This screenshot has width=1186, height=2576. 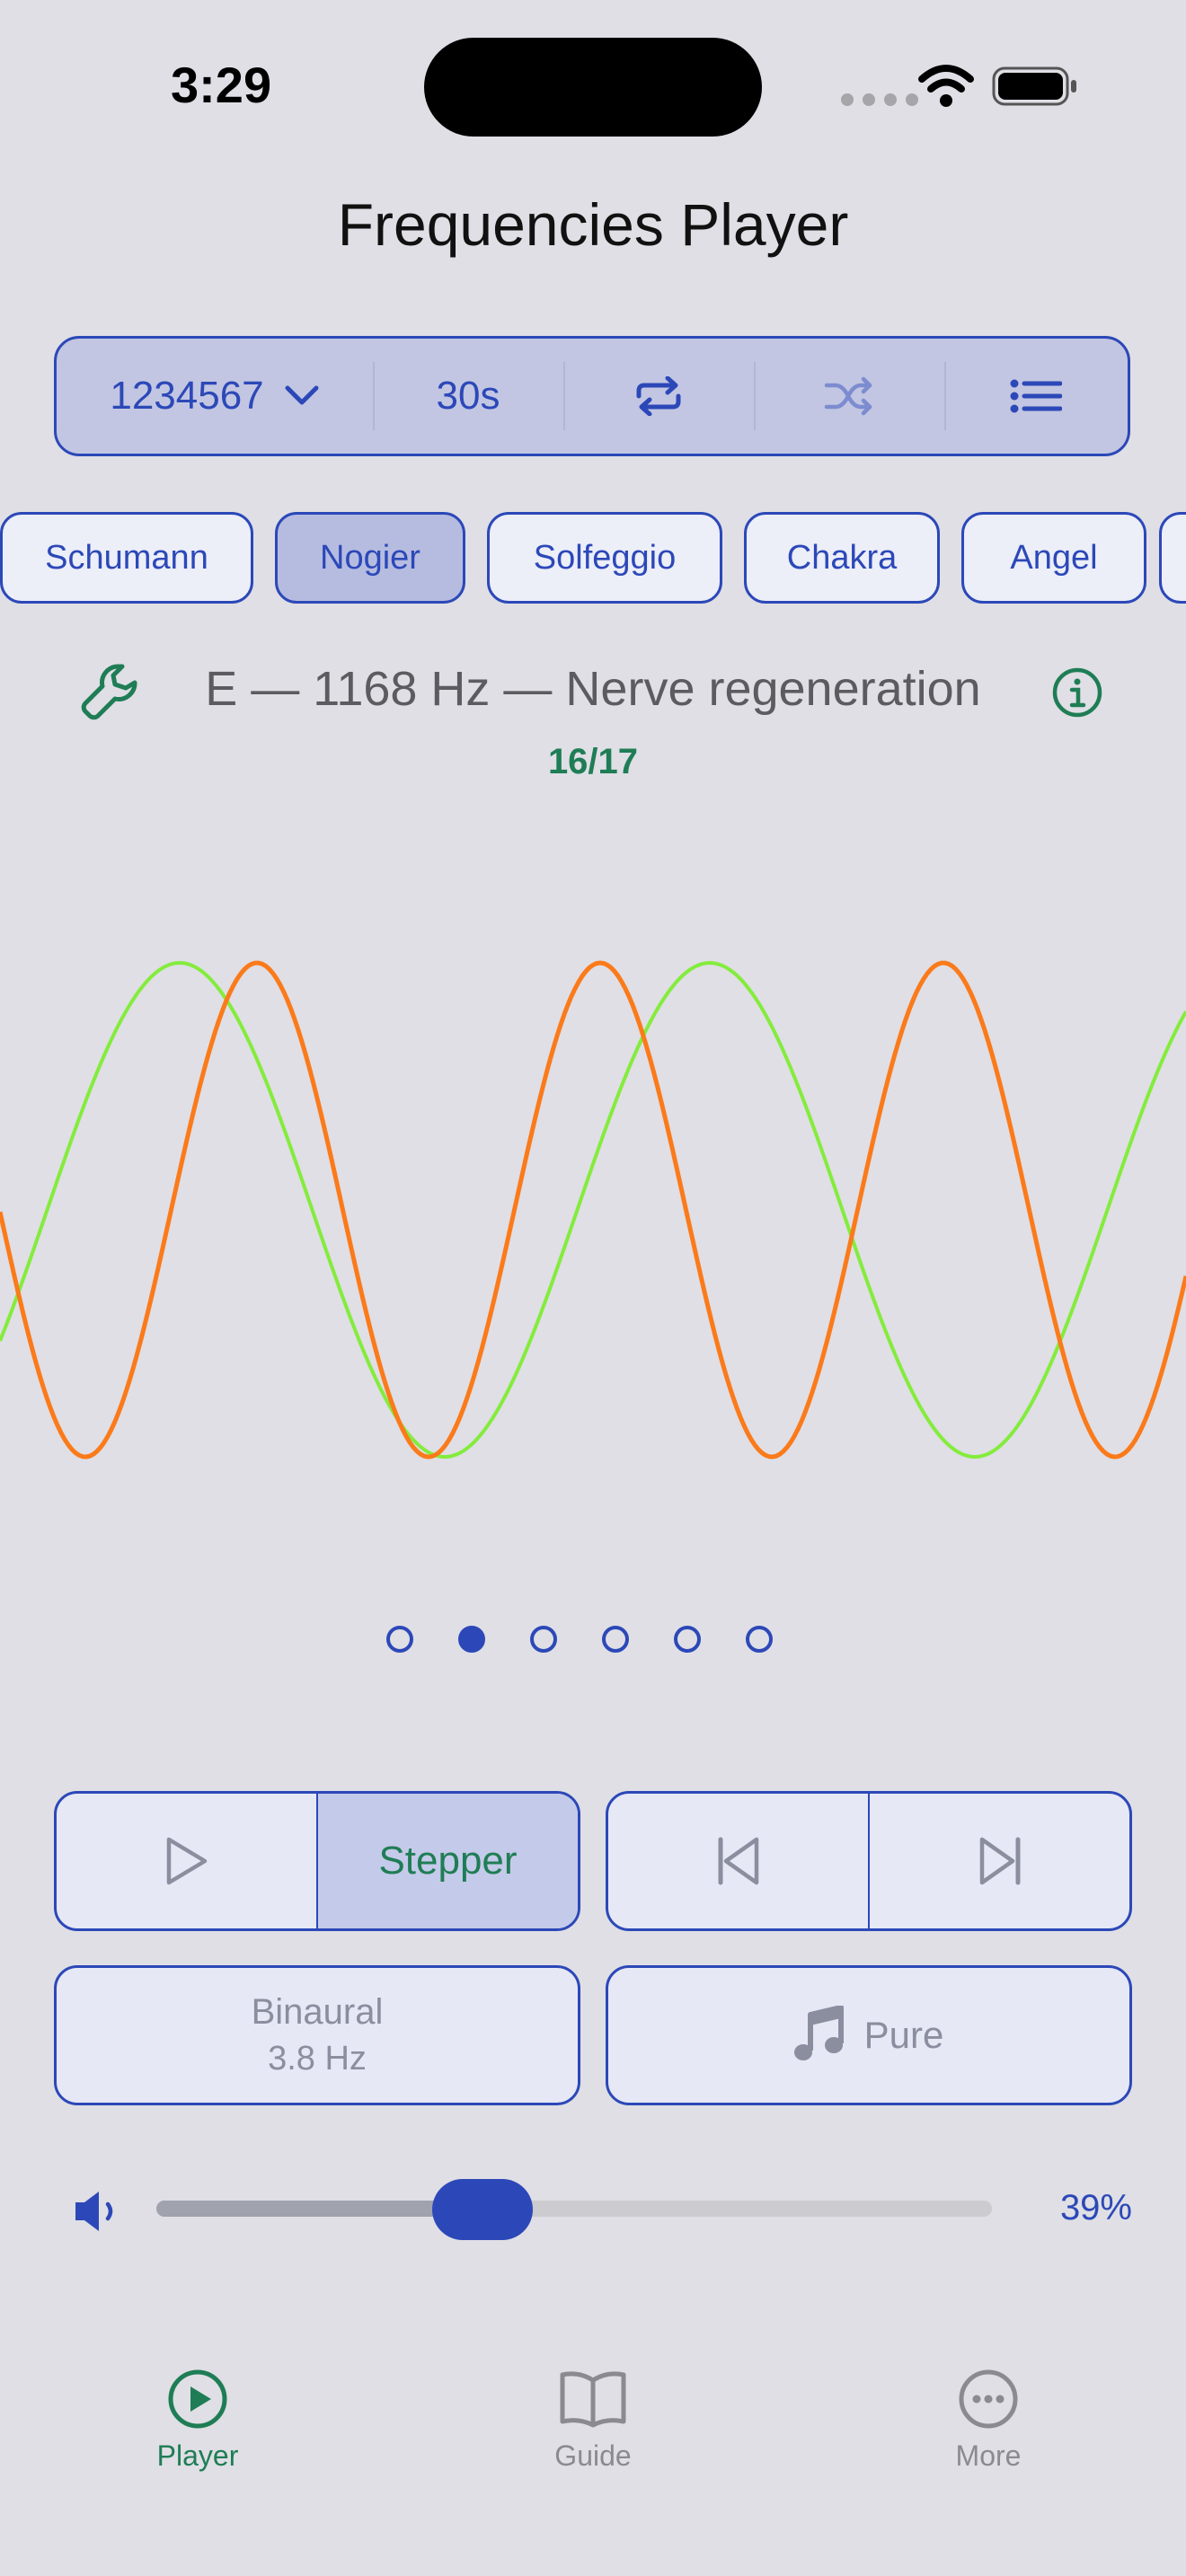 What do you see at coordinates (1034, 86) in the screenshot?
I see `battery-icon` at bounding box center [1034, 86].